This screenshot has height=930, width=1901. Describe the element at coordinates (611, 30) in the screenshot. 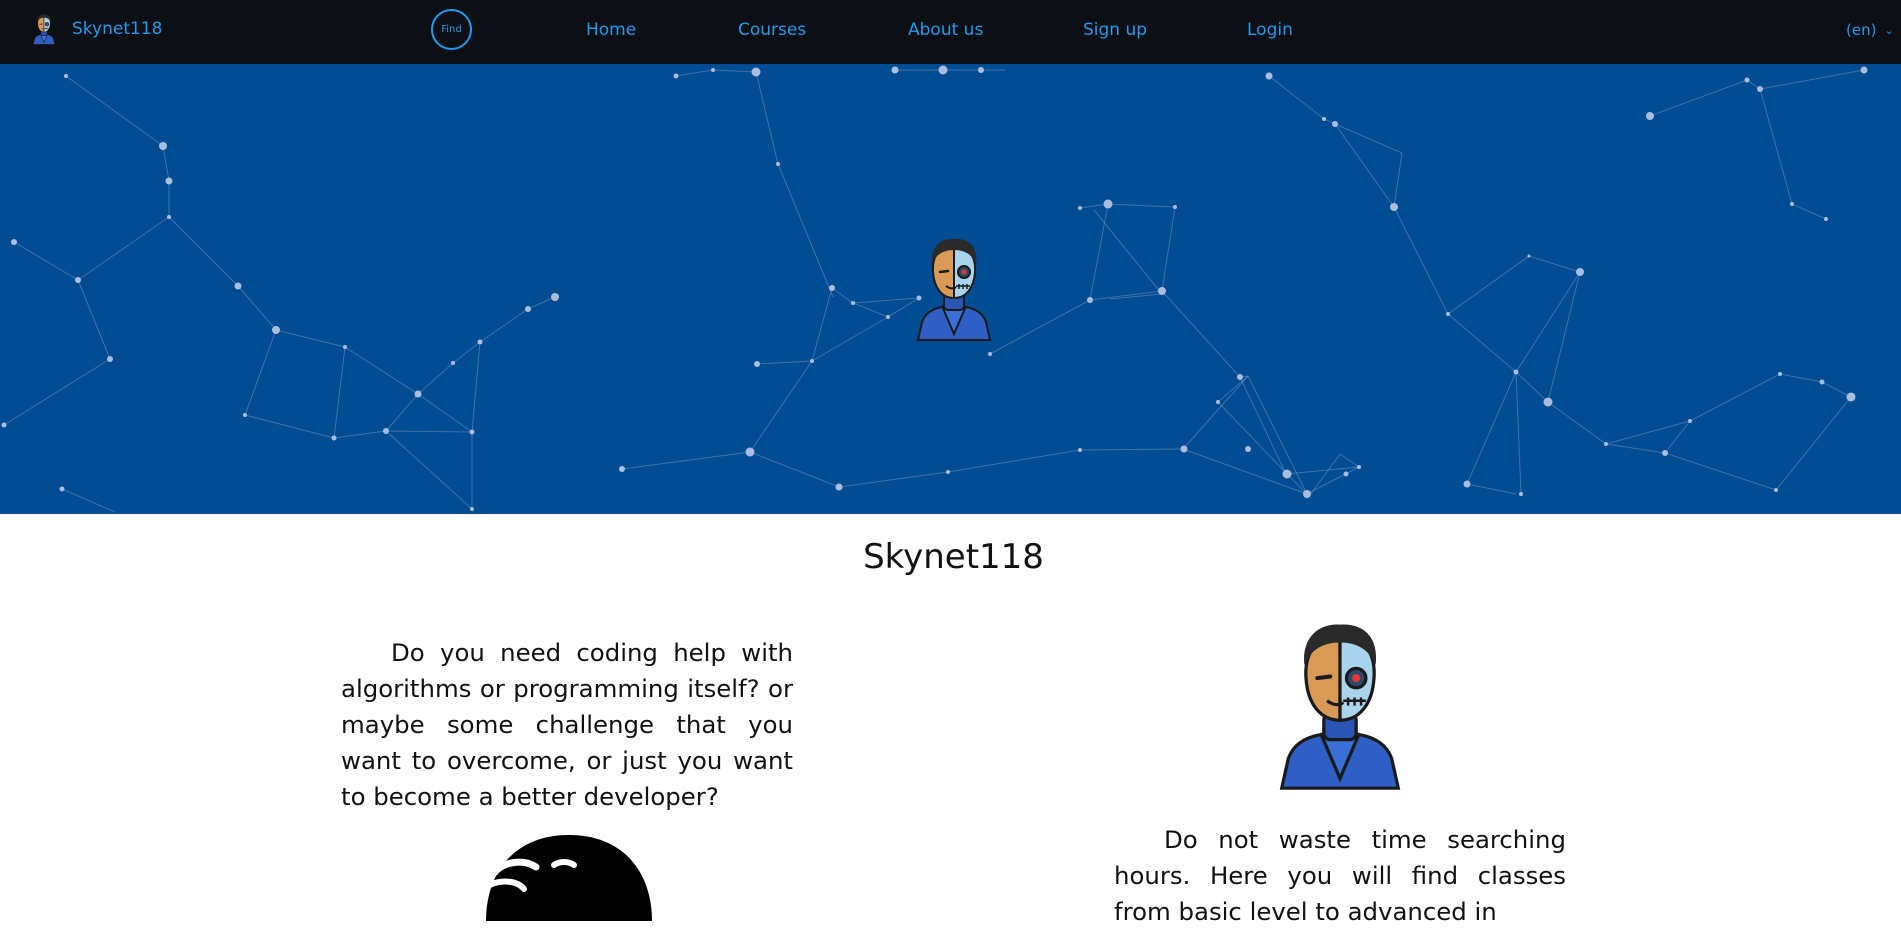

I see `nav-link-home: Home` at that location.